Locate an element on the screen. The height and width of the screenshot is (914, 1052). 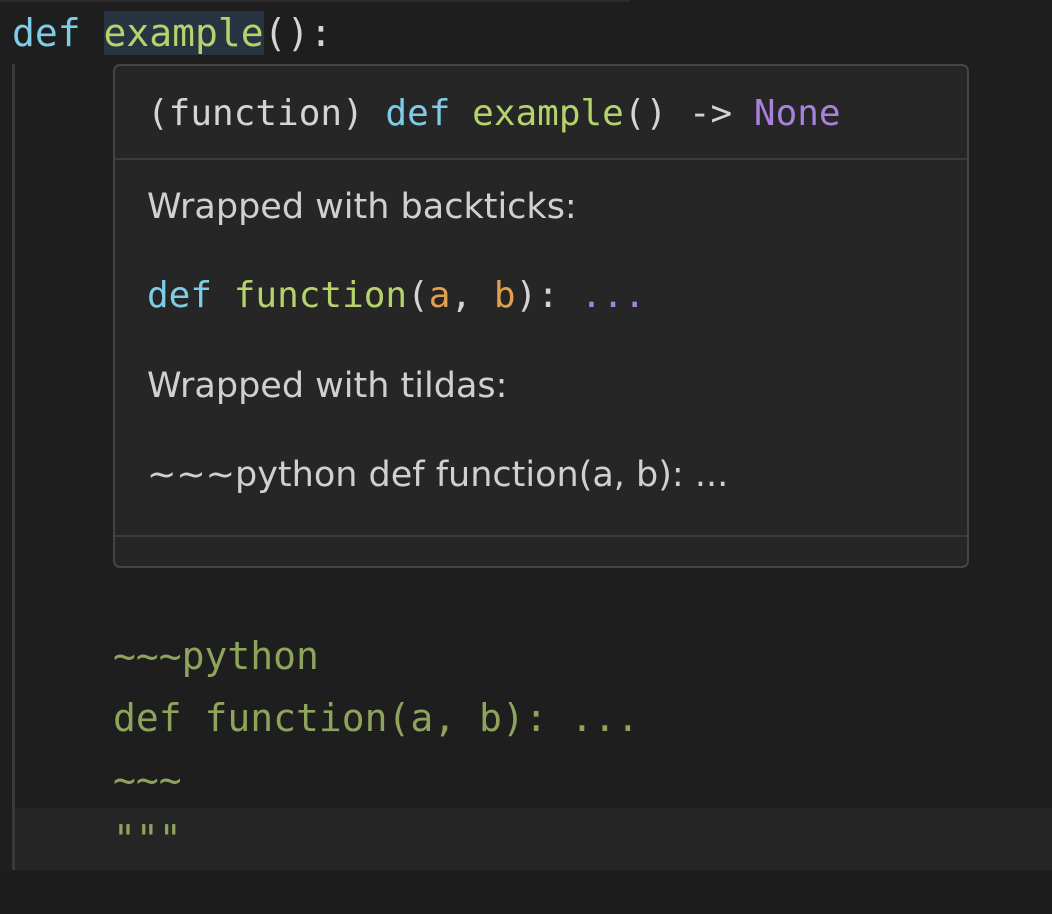
signature-parens: () -> is located at coordinates (688, 113).